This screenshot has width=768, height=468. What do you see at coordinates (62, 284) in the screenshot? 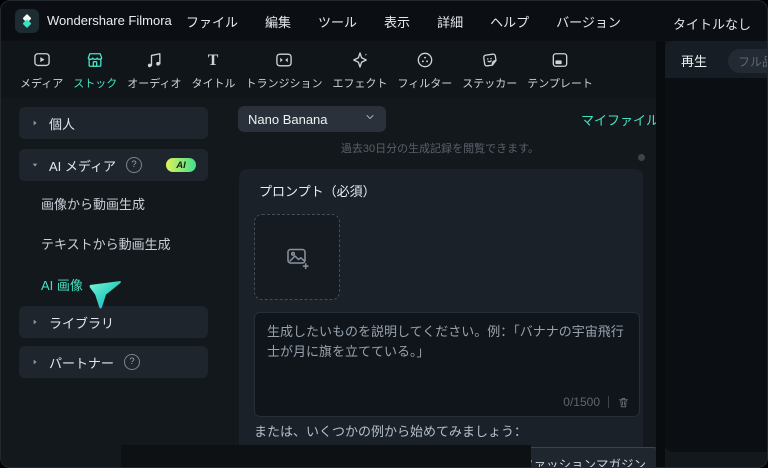
I see `sidebar-item-ai-image: AI 画像` at bounding box center [62, 284].